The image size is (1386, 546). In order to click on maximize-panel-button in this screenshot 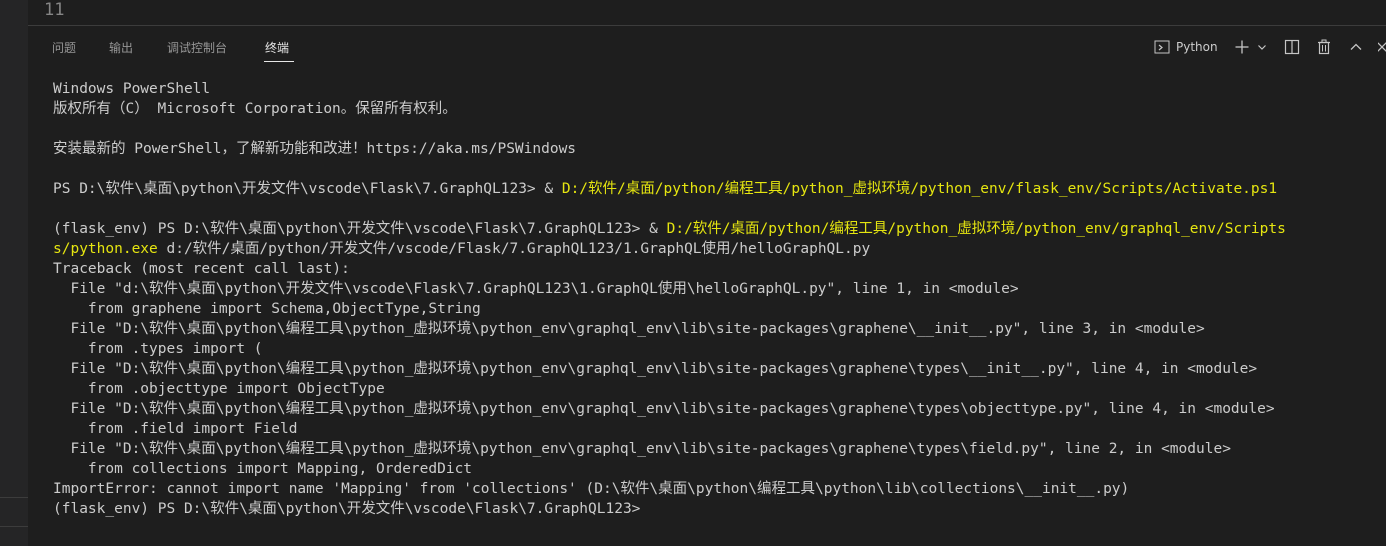, I will do `click(1356, 47)`.